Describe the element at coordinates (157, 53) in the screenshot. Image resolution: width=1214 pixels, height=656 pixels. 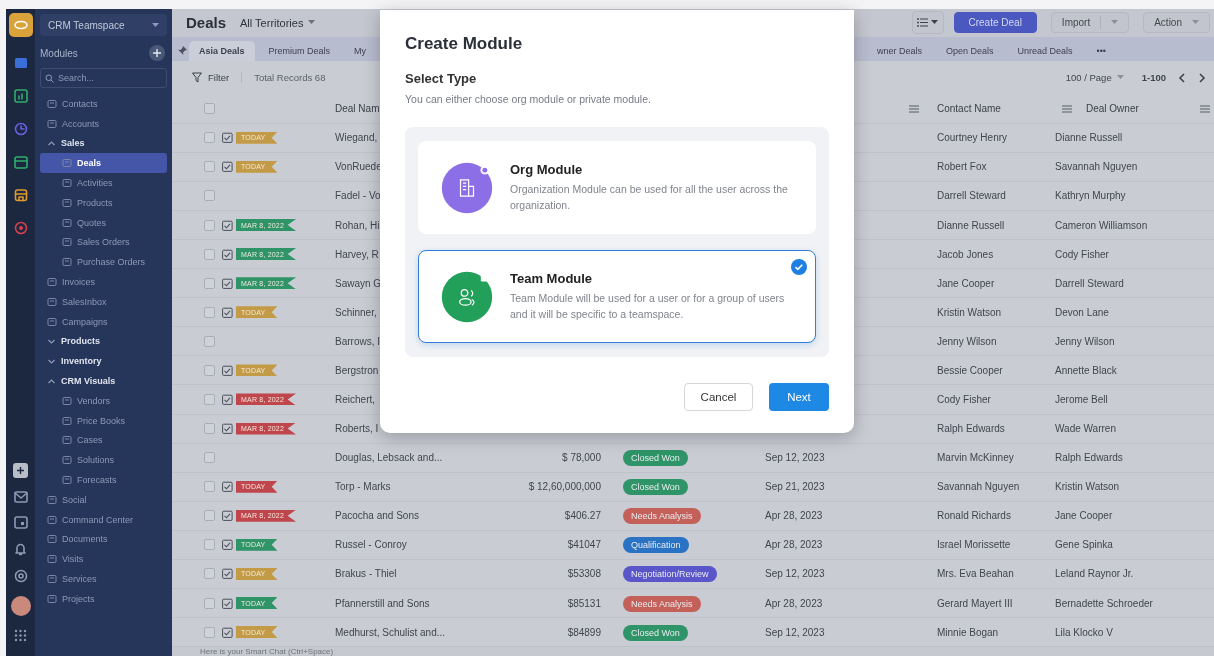
I see `add-module-button` at that location.